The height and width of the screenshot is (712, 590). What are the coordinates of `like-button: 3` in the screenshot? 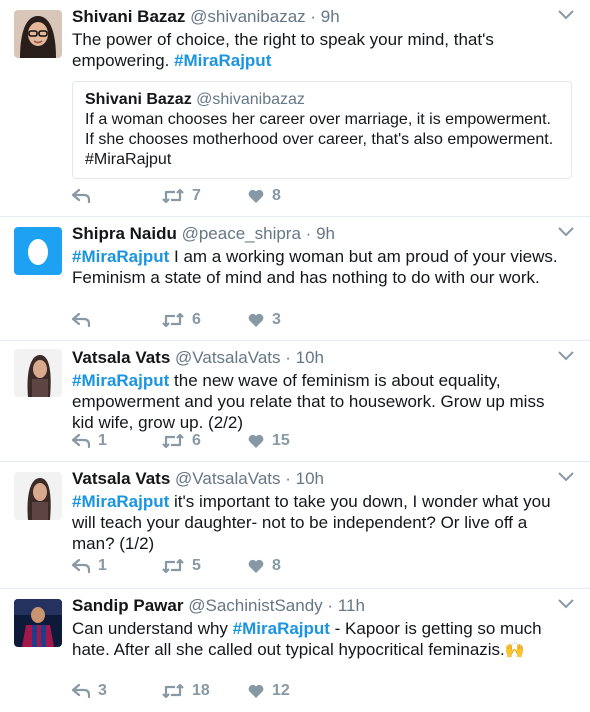 It's located at (264, 320).